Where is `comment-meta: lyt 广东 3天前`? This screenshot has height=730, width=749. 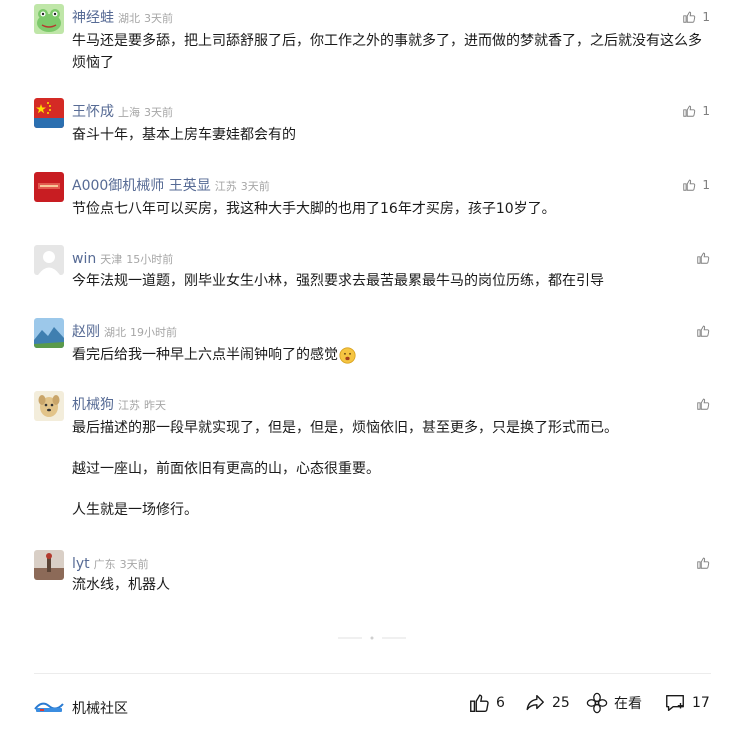
comment-meta: lyt 广东 3天前 is located at coordinates (110, 564).